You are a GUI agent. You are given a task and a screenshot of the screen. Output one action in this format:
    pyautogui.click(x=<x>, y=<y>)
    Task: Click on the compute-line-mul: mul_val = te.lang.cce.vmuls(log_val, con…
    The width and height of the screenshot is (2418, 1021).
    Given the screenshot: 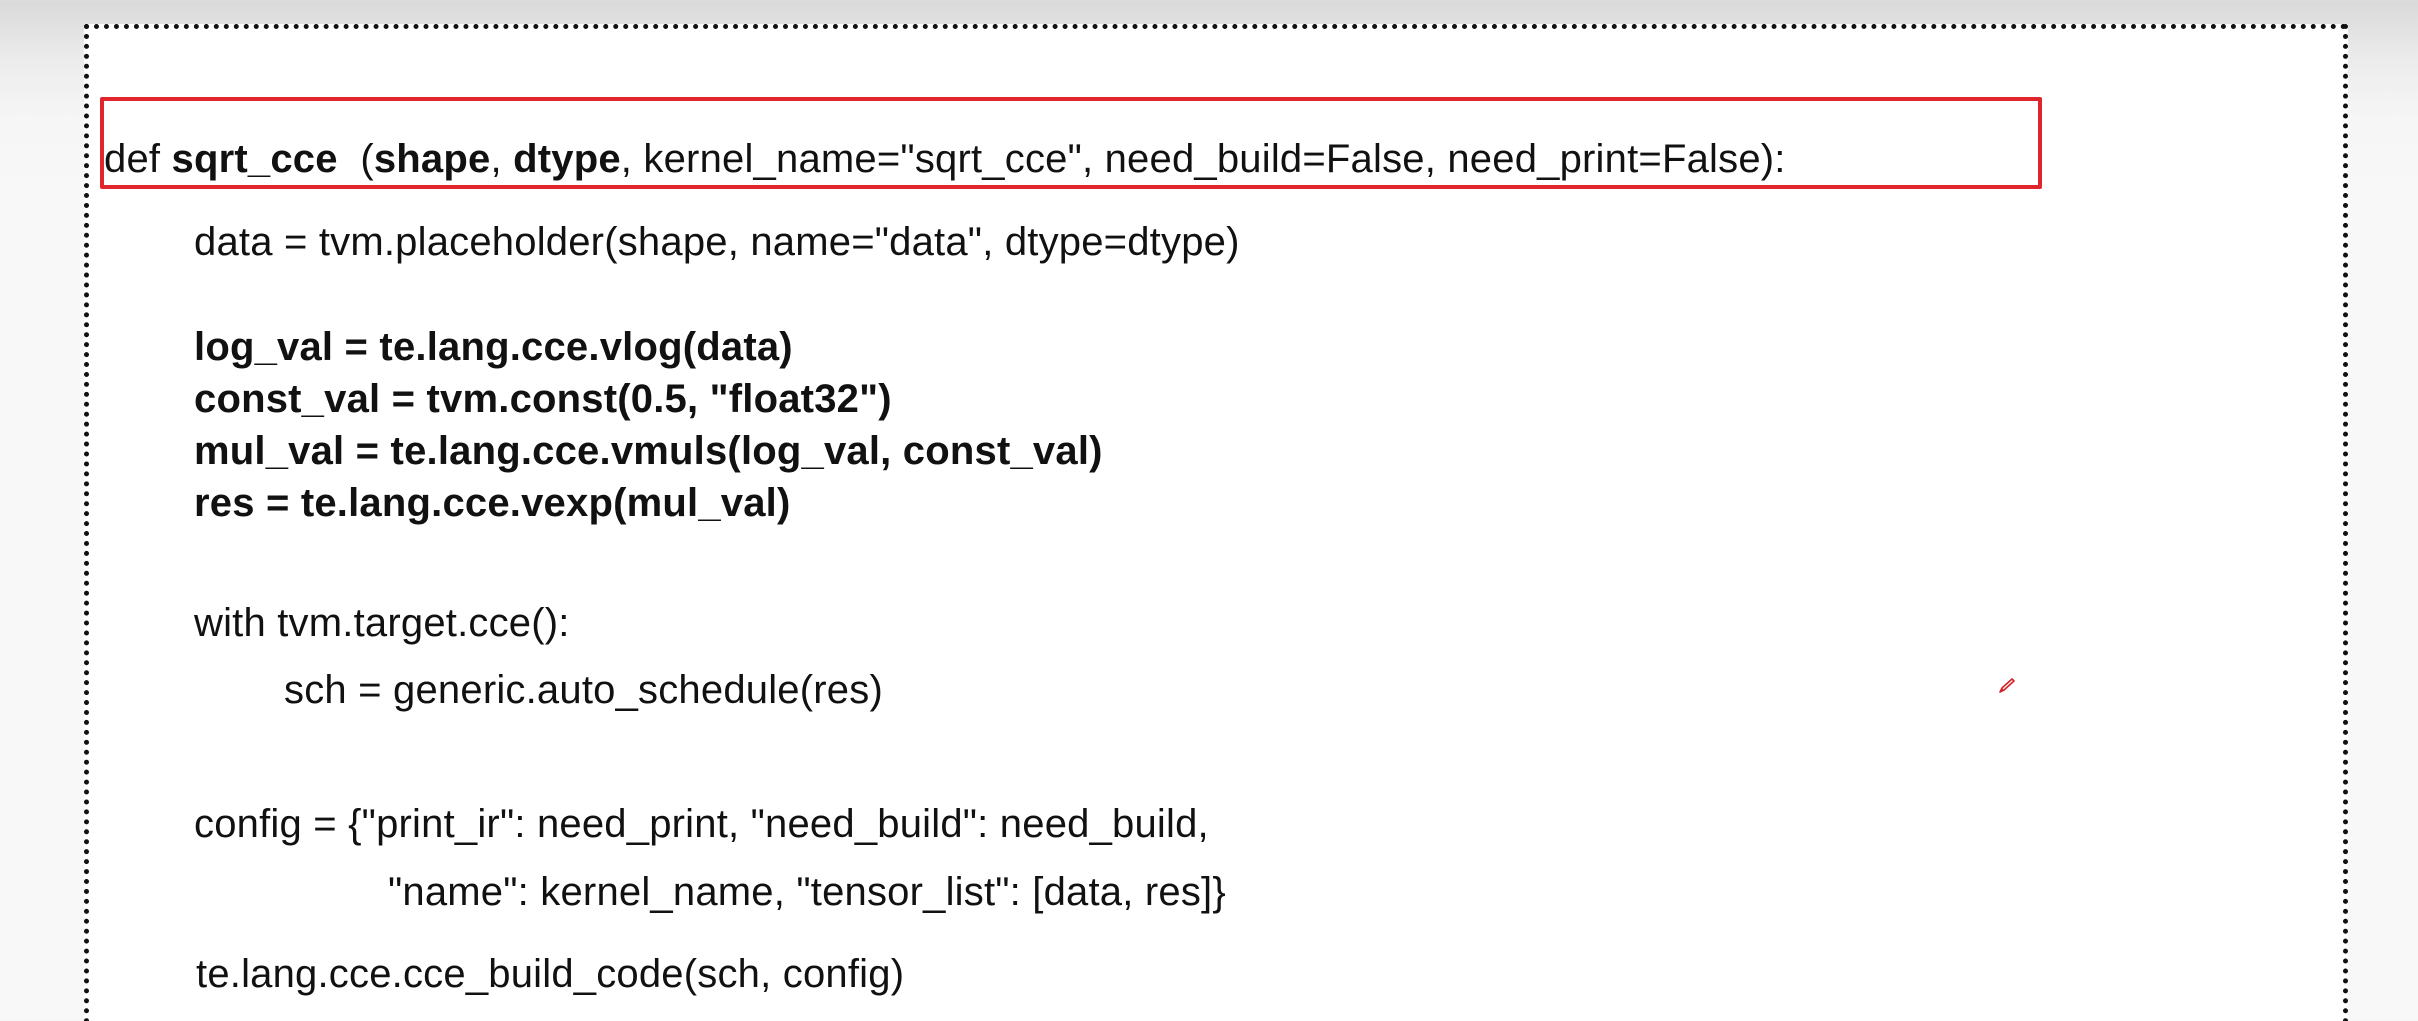 What is the action you would take?
    pyautogui.click(x=648, y=451)
    